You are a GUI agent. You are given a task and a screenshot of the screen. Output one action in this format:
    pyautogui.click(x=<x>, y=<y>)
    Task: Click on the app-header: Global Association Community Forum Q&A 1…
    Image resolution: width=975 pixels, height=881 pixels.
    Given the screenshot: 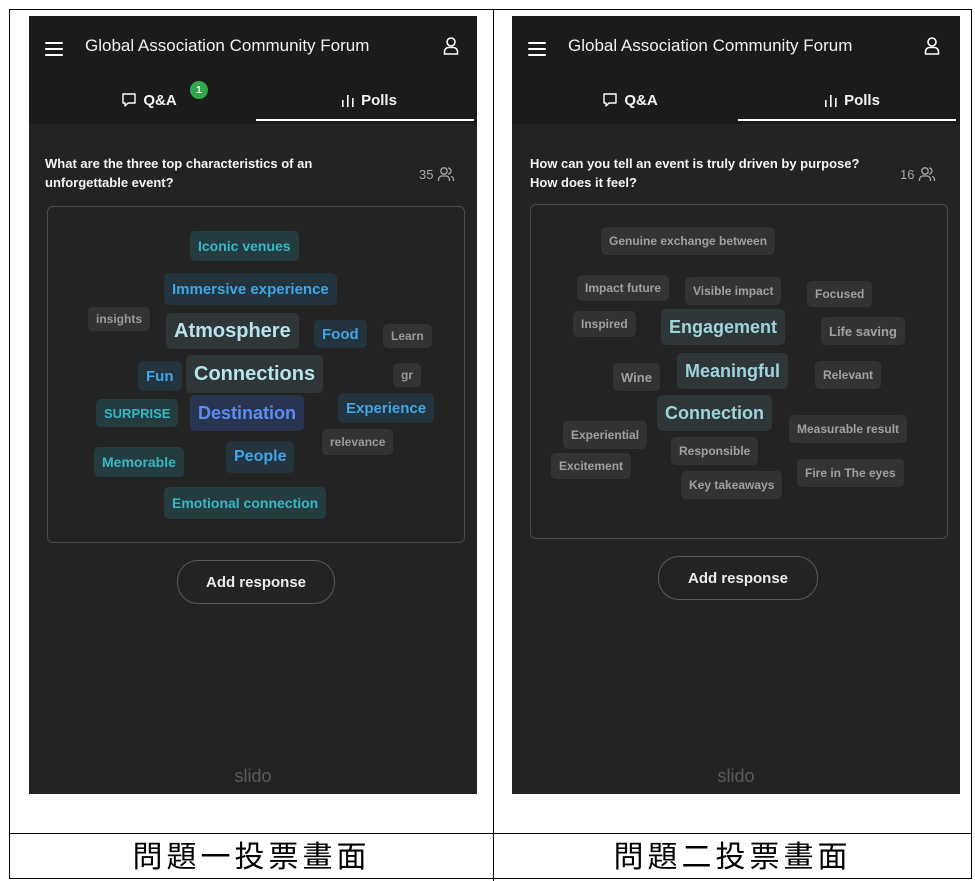 What is the action you would take?
    pyautogui.click(x=253, y=70)
    